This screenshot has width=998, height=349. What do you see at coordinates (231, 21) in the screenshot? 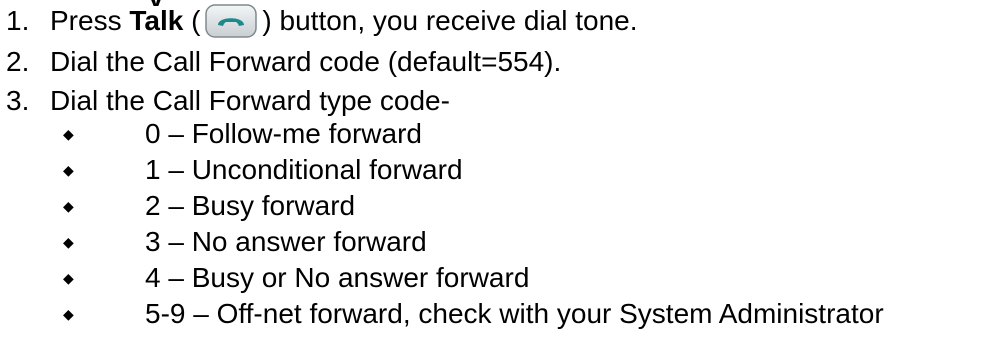
I see `phone-talk-icon` at bounding box center [231, 21].